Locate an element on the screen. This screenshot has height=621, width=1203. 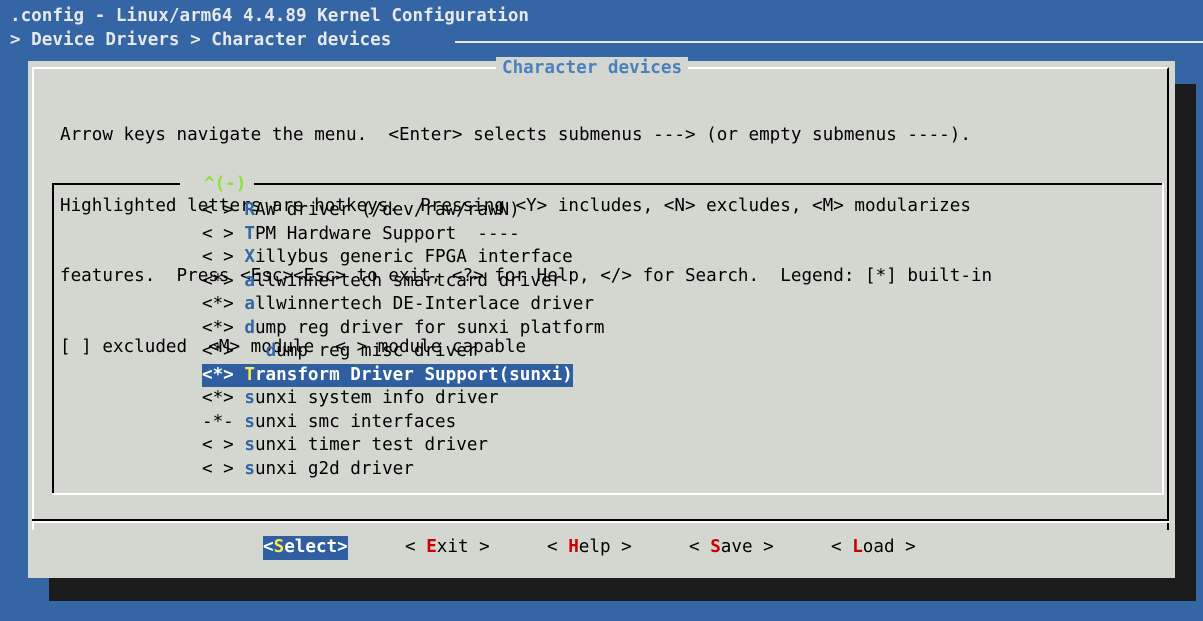
exit-button: < Exit > is located at coordinates (447, 548).